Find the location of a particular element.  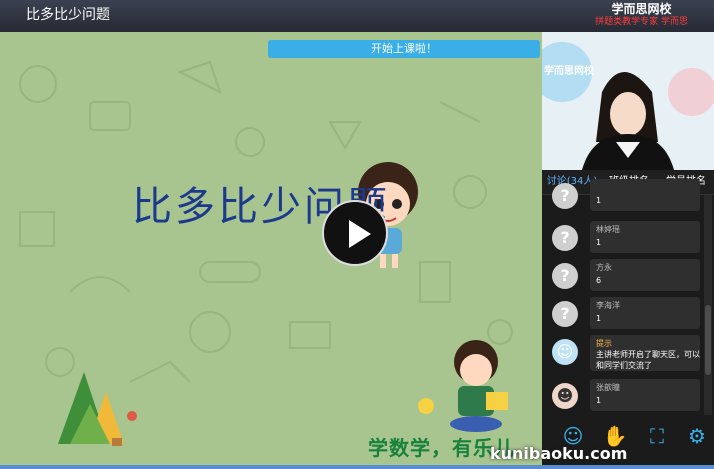

chat-message: ? 林婷瑶 1 is located at coordinates (622, 239).